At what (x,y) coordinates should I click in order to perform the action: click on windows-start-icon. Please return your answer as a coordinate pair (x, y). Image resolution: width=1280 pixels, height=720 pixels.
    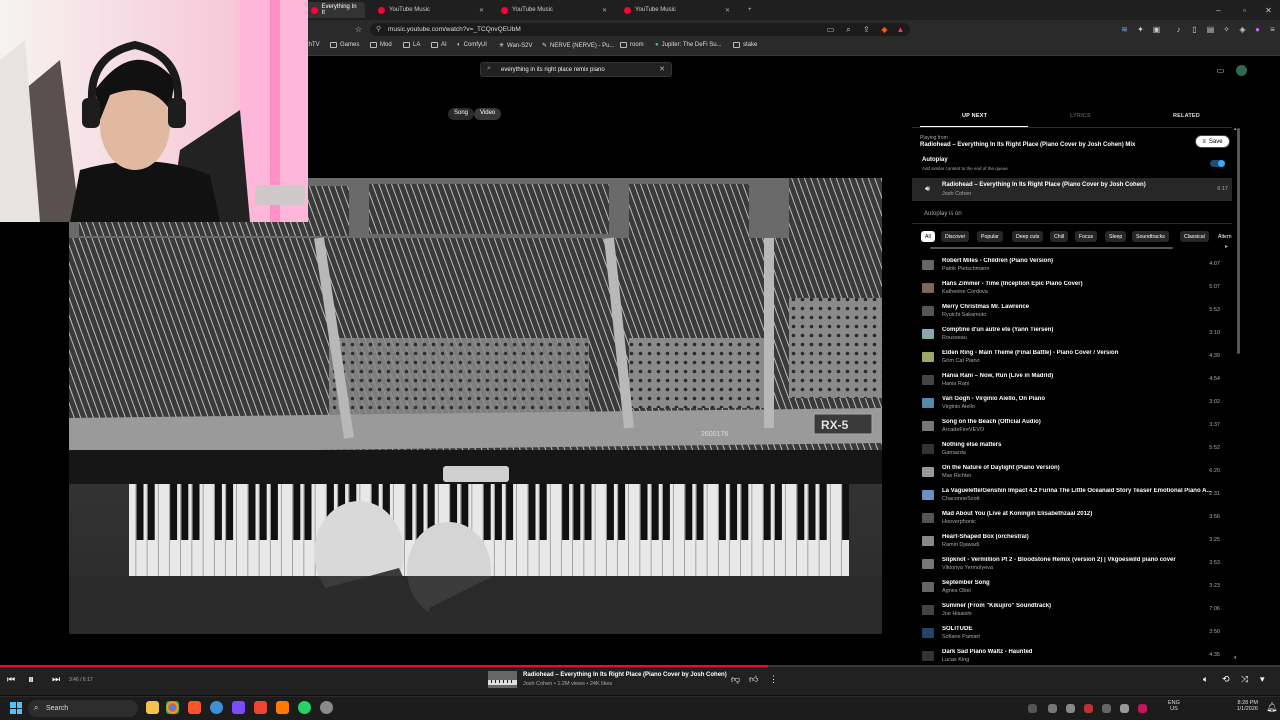
    Looking at the image, I should click on (16, 708).